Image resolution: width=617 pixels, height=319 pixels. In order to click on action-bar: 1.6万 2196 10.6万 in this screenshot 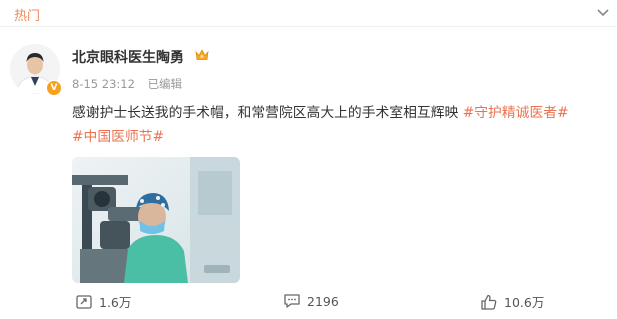, I will do `click(308, 303)`.